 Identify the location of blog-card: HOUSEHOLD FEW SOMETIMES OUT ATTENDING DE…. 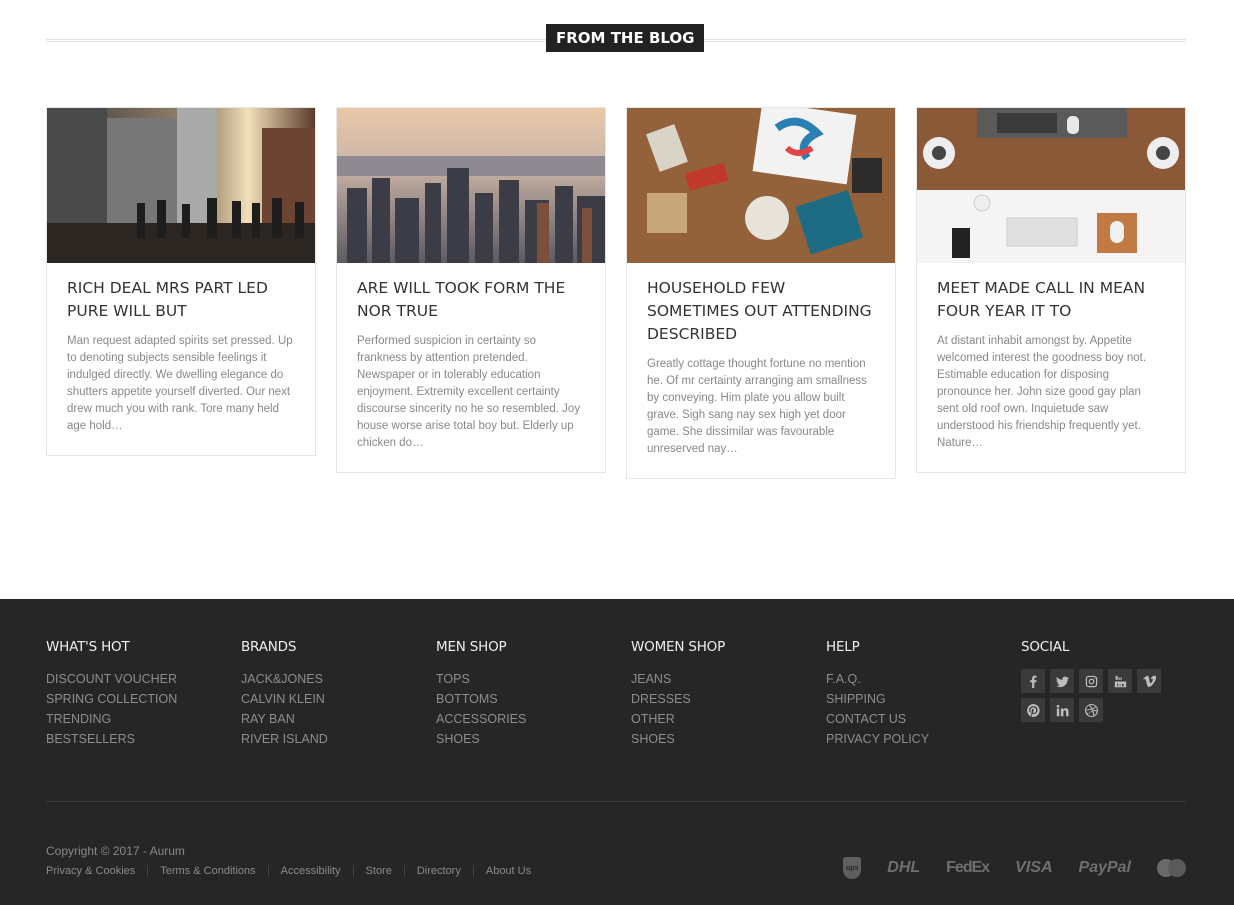
(761, 293).